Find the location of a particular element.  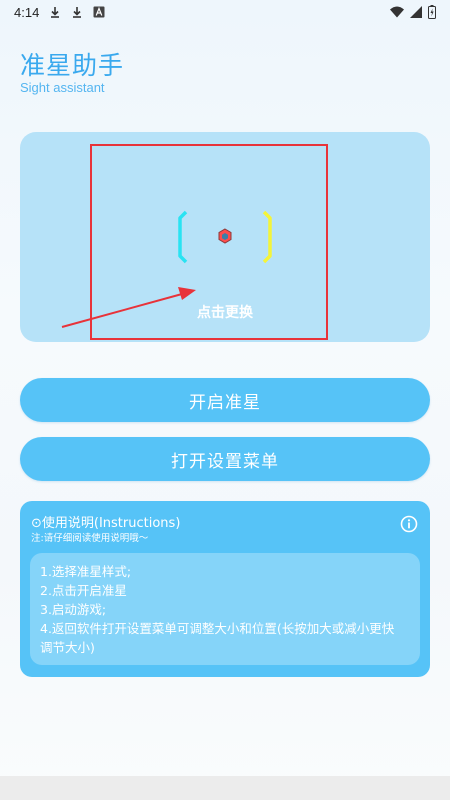

status-left: 4:14 is located at coordinates (59, 12).